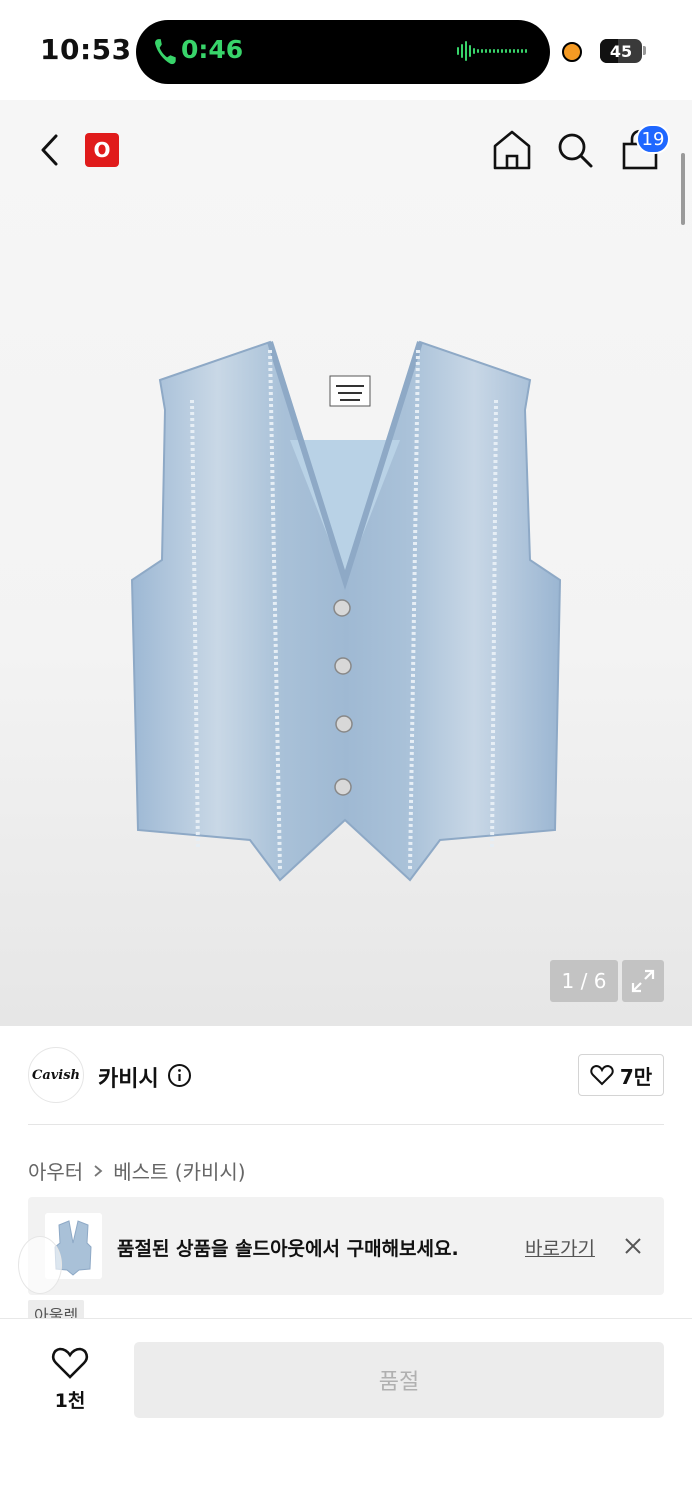 The height and width of the screenshot is (1500, 692). What do you see at coordinates (179, 1075) in the screenshot?
I see `info-icon` at bounding box center [179, 1075].